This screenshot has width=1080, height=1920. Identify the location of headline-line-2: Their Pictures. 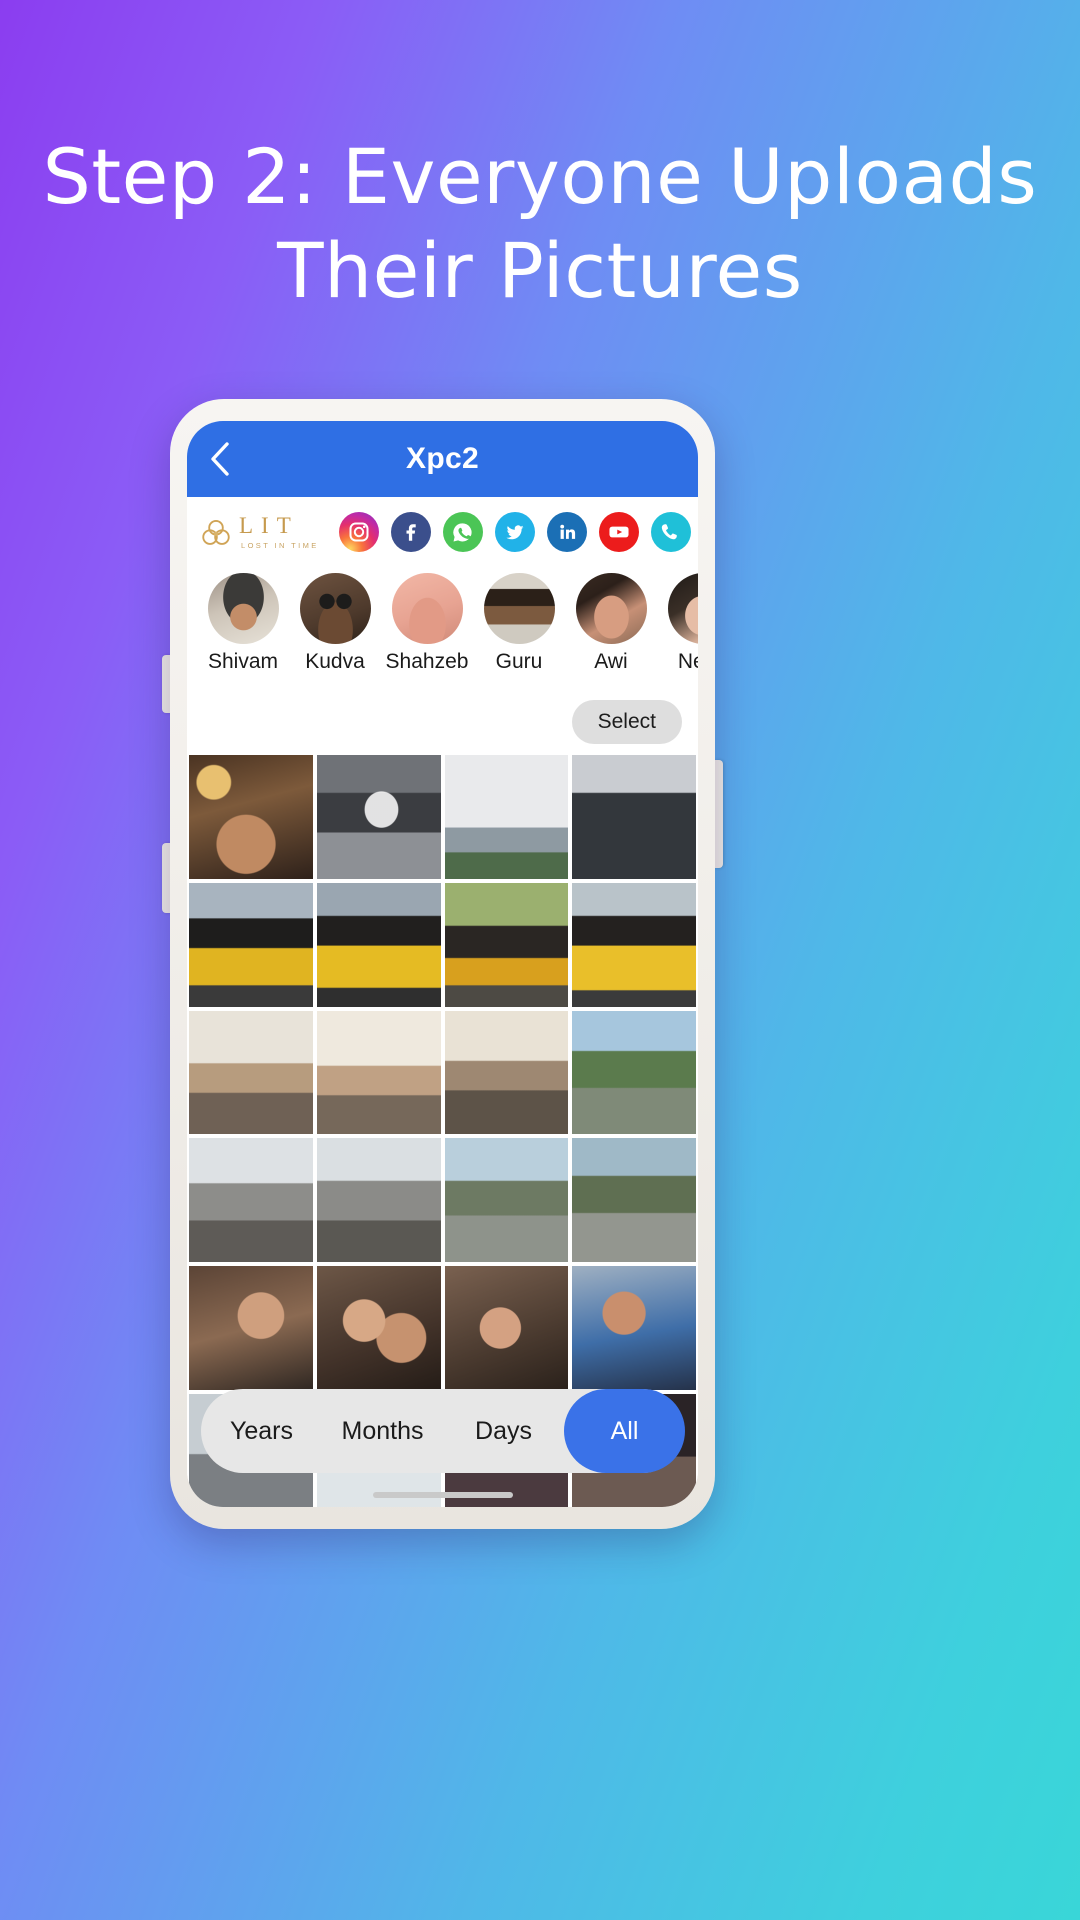
(540, 271).